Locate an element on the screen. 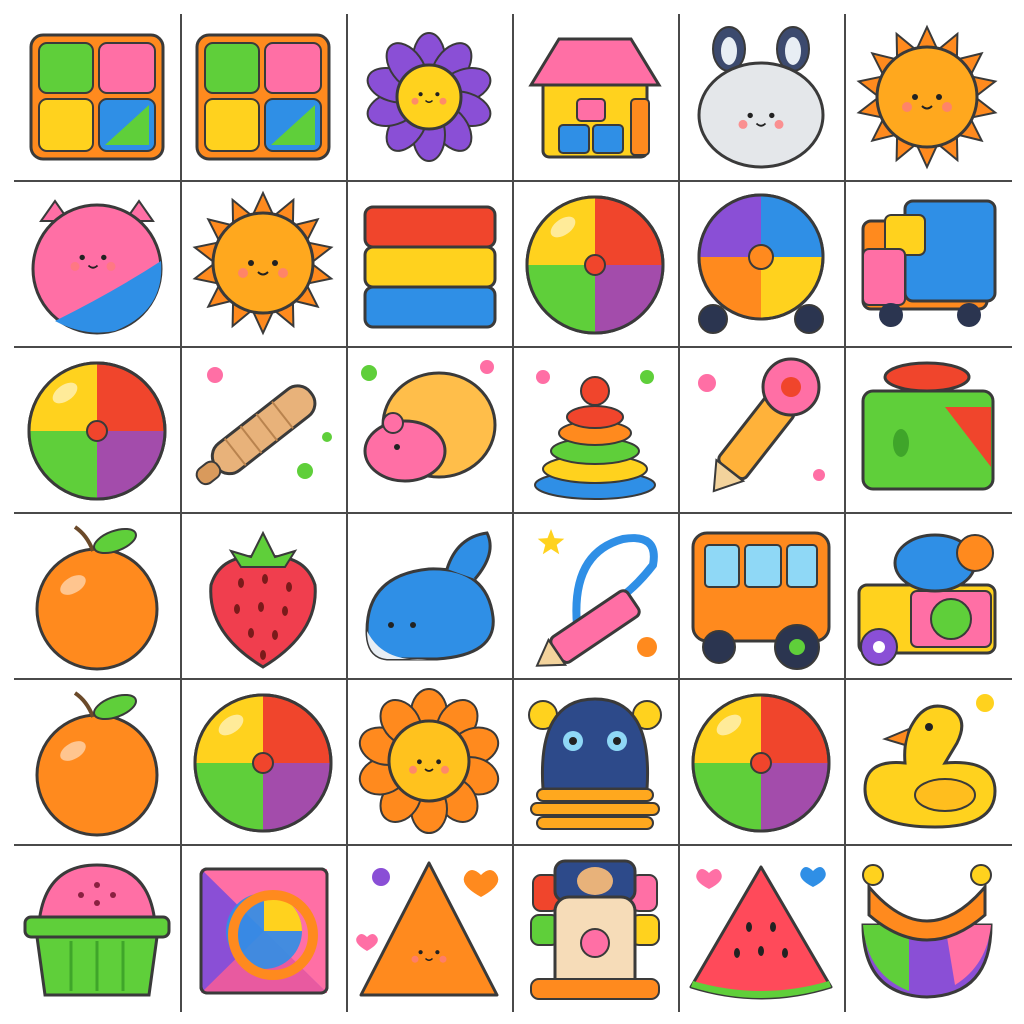  tile-r6c6 is located at coordinates (927, 927).